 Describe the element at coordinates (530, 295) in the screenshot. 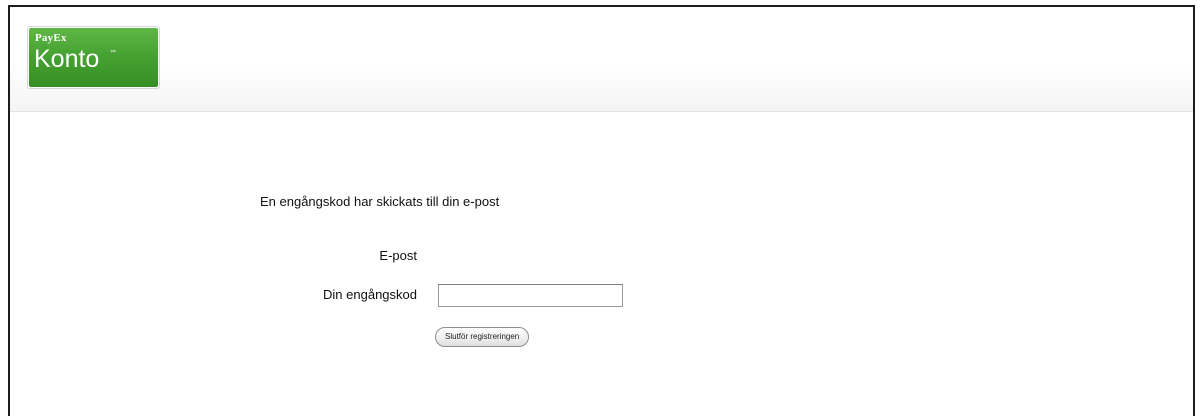

I see `one-time-code-input` at that location.